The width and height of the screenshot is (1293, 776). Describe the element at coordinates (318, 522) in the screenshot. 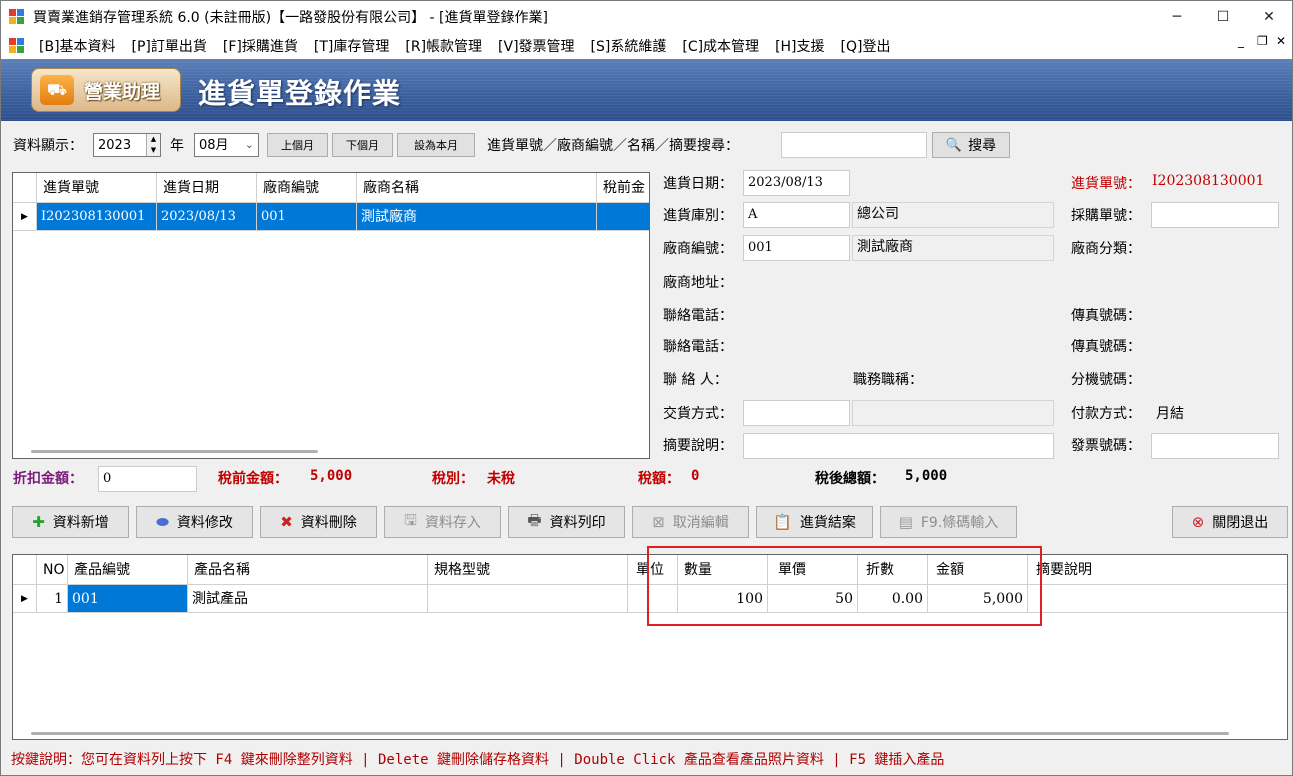

I see `delete-button: ✖ 資料刪除` at that location.